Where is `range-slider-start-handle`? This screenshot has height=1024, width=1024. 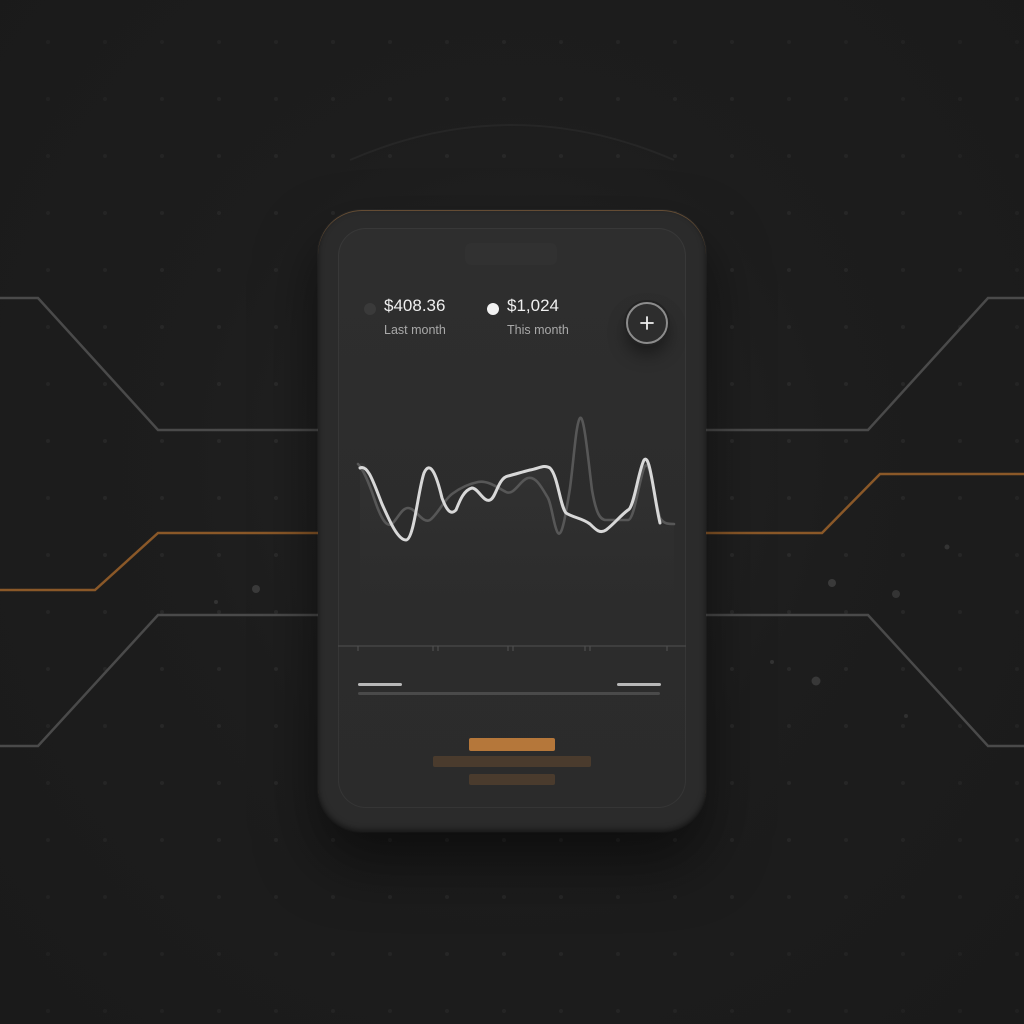
range-slider-start-handle is located at coordinates (380, 684).